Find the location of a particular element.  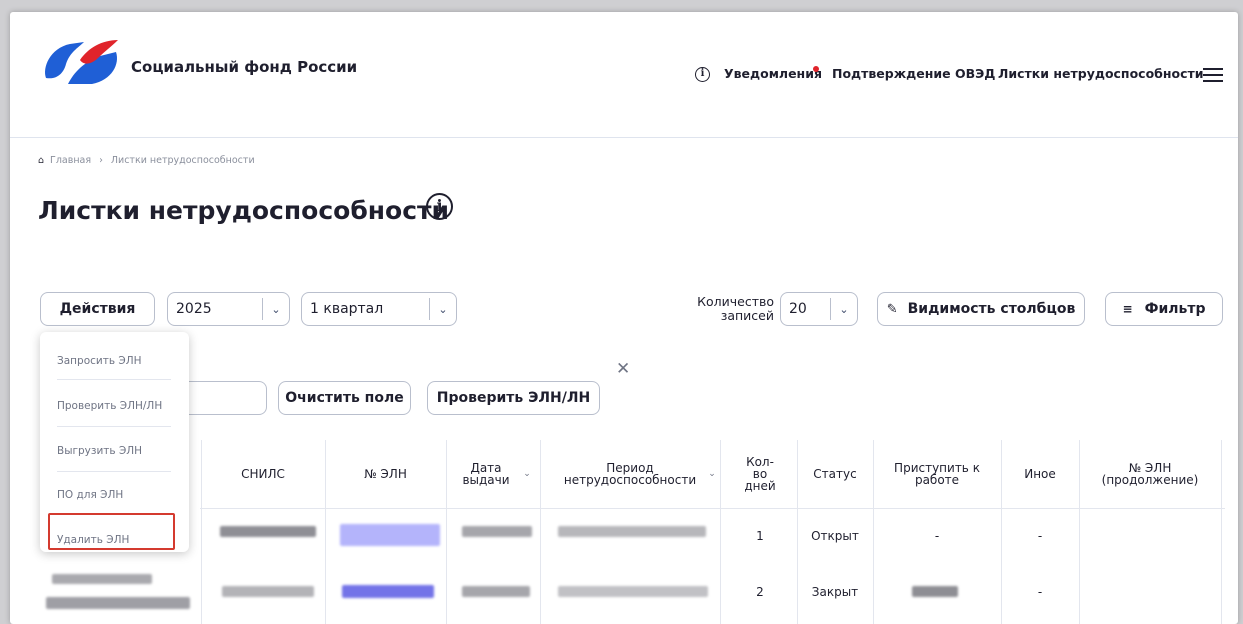

columns-visibility-button: ✎ Видимость столбцов is located at coordinates (981, 309).